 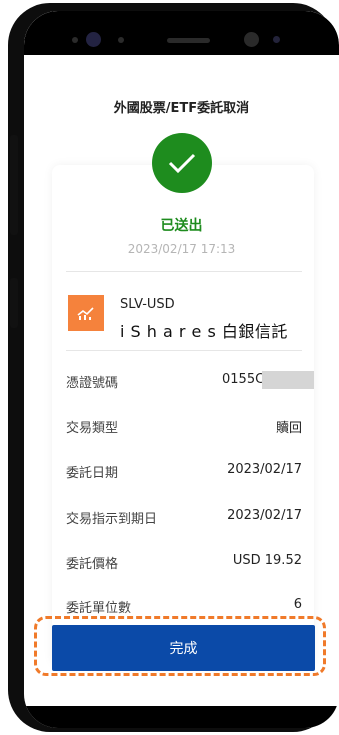 I want to click on detail-label: 委託日期, so click(x=92, y=473).